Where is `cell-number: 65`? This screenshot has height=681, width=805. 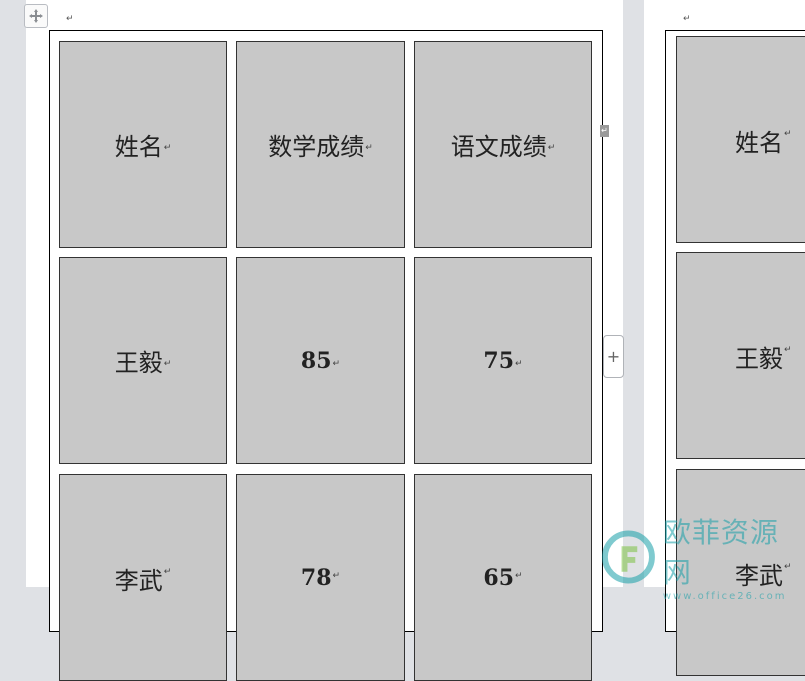
cell-number: 65 is located at coordinates (499, 578).